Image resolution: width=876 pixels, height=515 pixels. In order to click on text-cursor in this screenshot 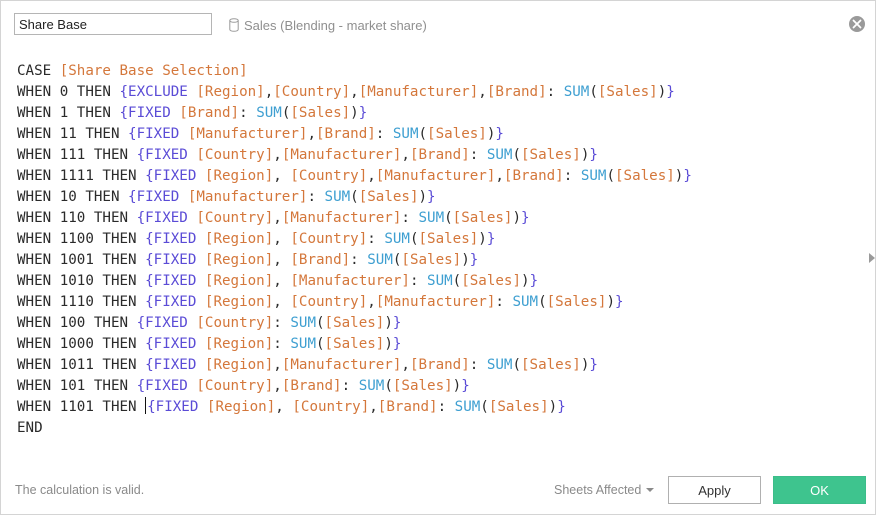, I will do `click(146, 405)`.